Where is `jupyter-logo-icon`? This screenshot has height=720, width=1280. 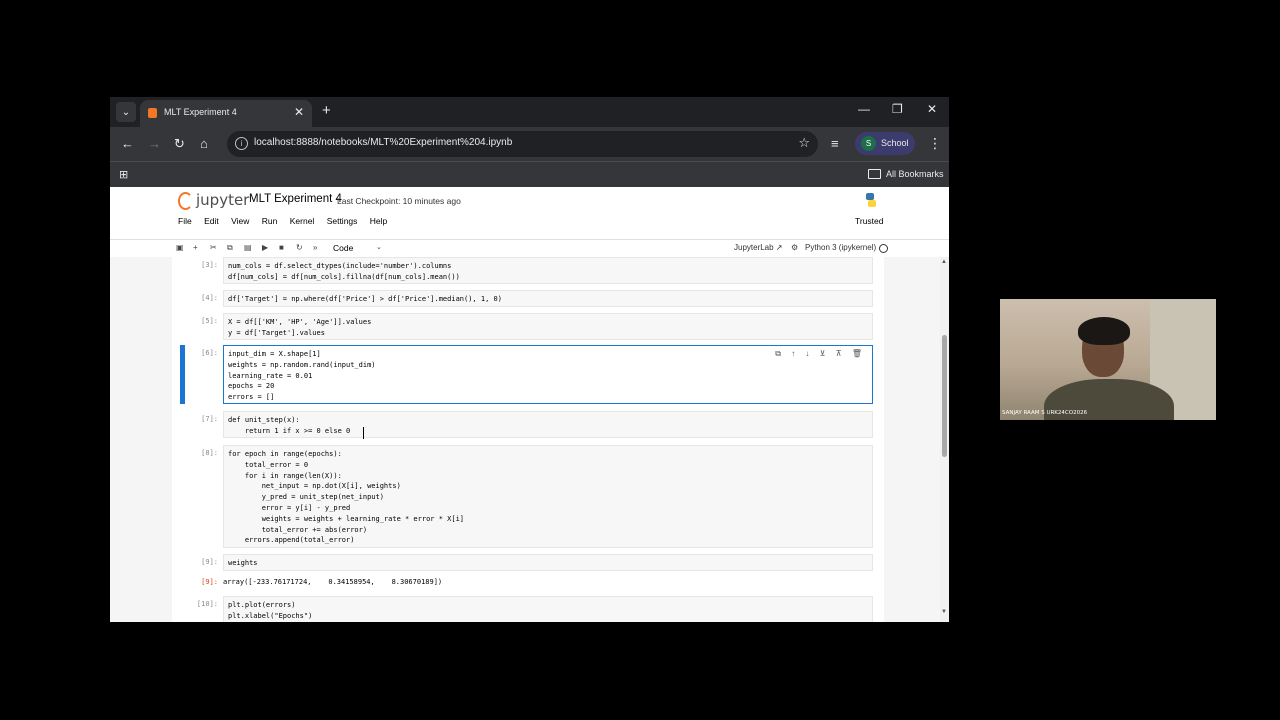 jupyter-logo-icon is located at coordinates (185, 201).